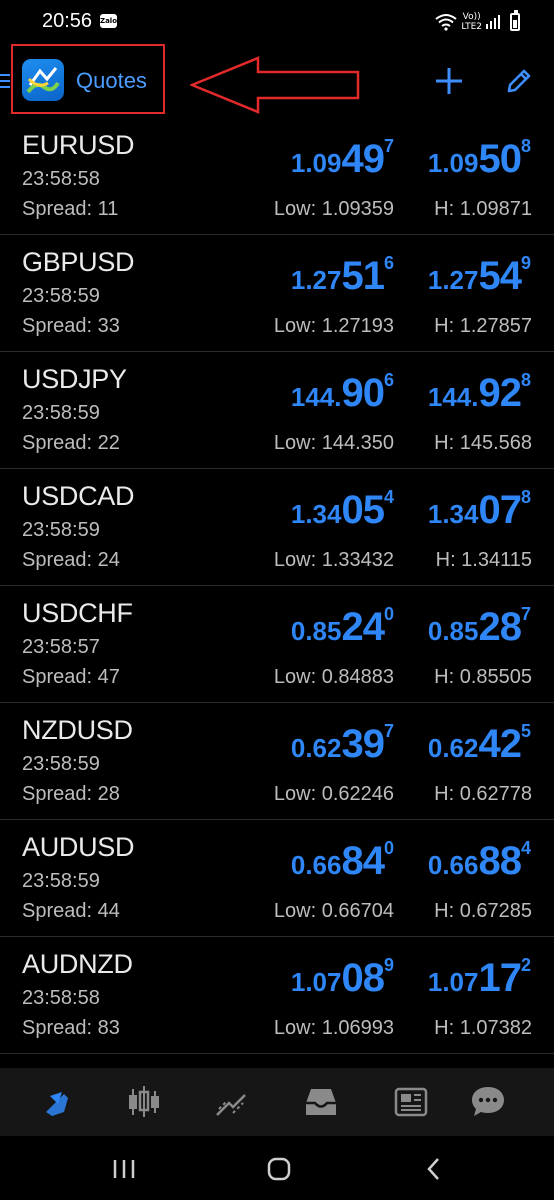 The width and height of the screenshot is (554, 1200). Describe the element at coordinates (316, 397) in the screenshot. I see `bid-price-prefix: 144.` at that location.